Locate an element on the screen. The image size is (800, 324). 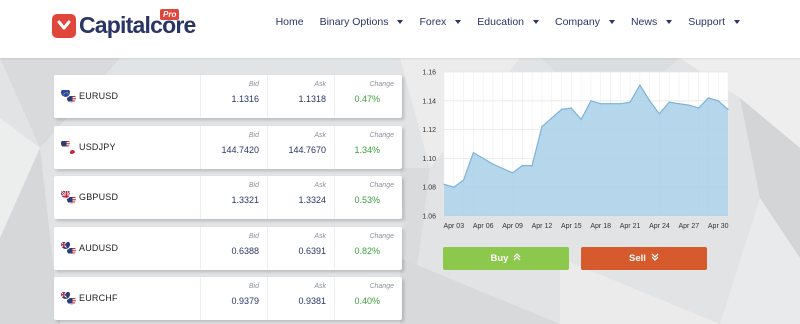
double-chevron-down-icon is located at coordinates (655, 258).